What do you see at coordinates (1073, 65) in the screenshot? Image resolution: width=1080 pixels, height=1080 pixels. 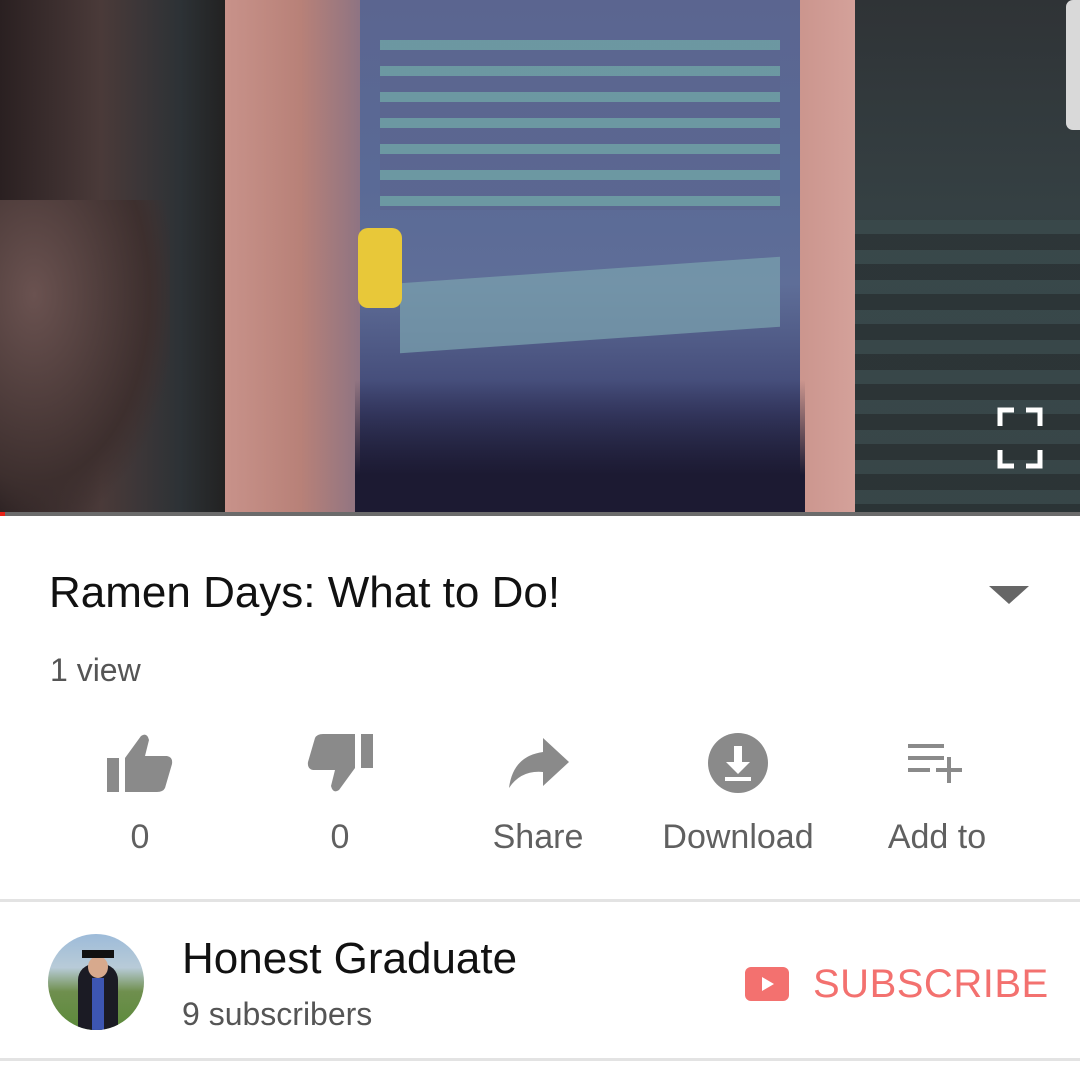 I see `scrollbar-thumb` at bounding box center [1073, 65].